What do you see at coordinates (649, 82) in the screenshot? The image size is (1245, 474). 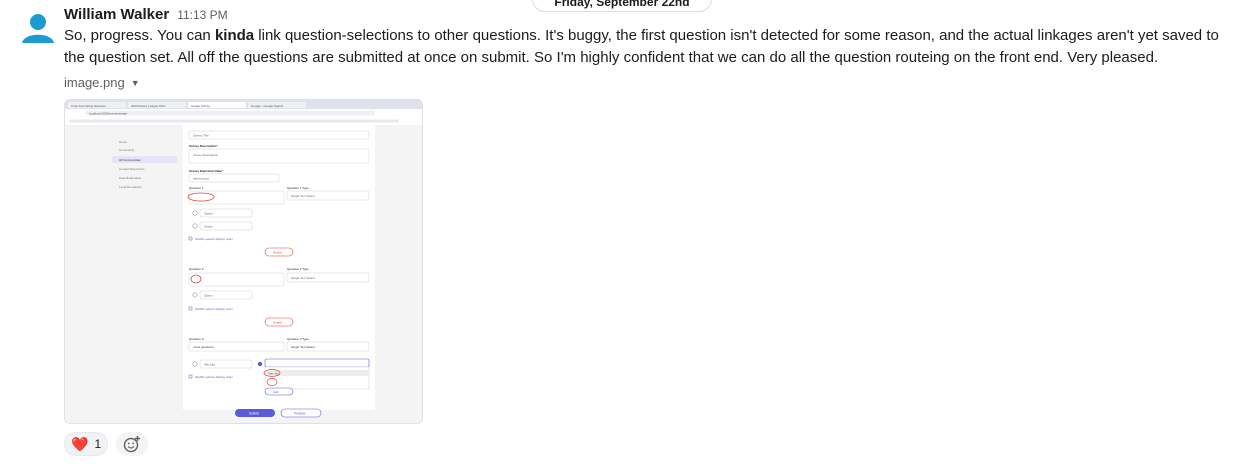 I see `attachment-header: image.png ▼` at bounding box center [649, 82].